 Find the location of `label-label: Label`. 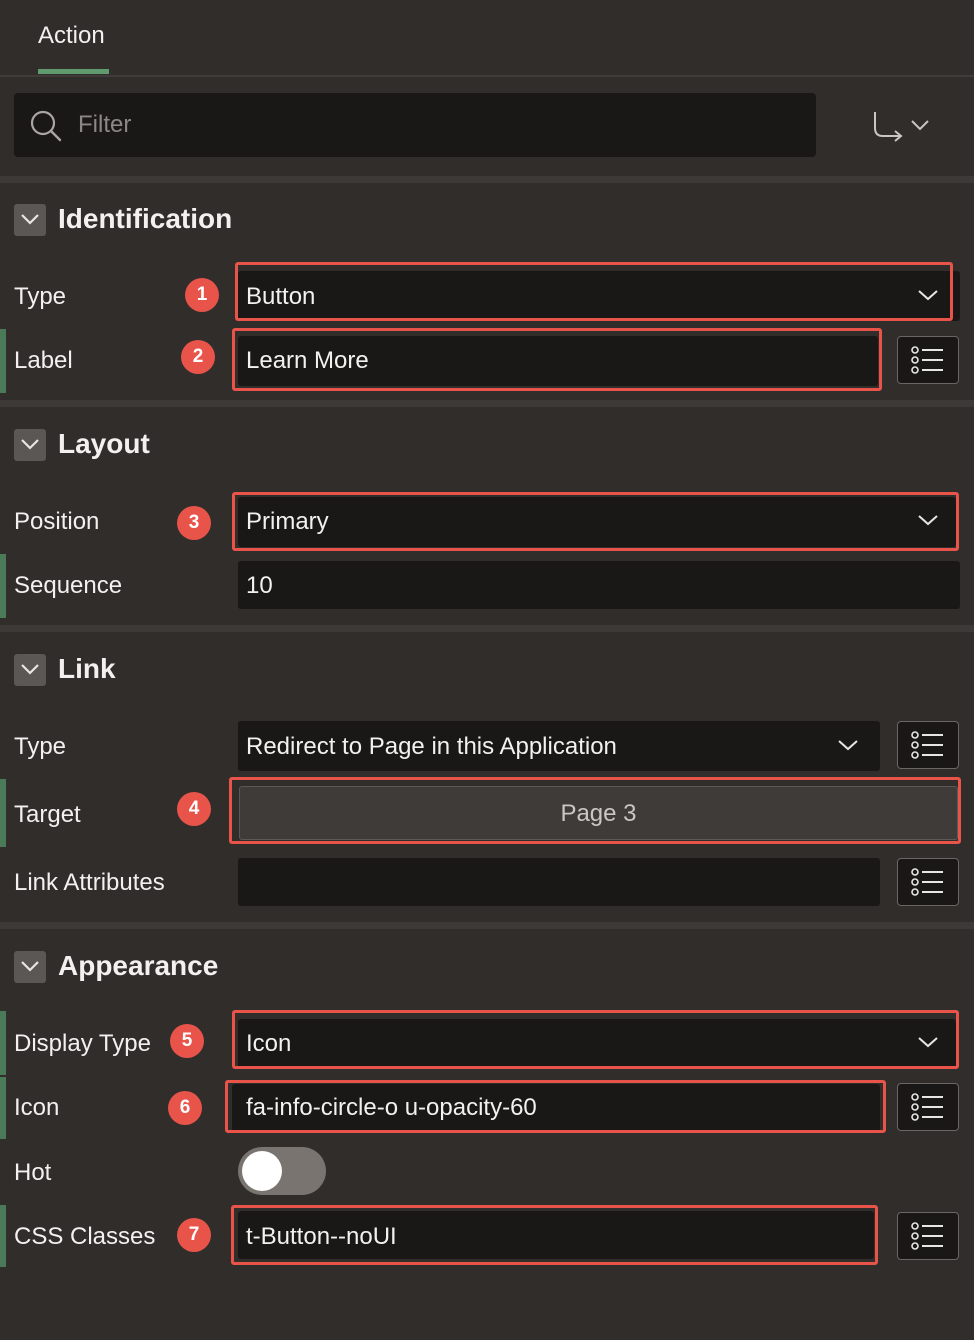

label-label: Label is located at coordinates (43, 360).